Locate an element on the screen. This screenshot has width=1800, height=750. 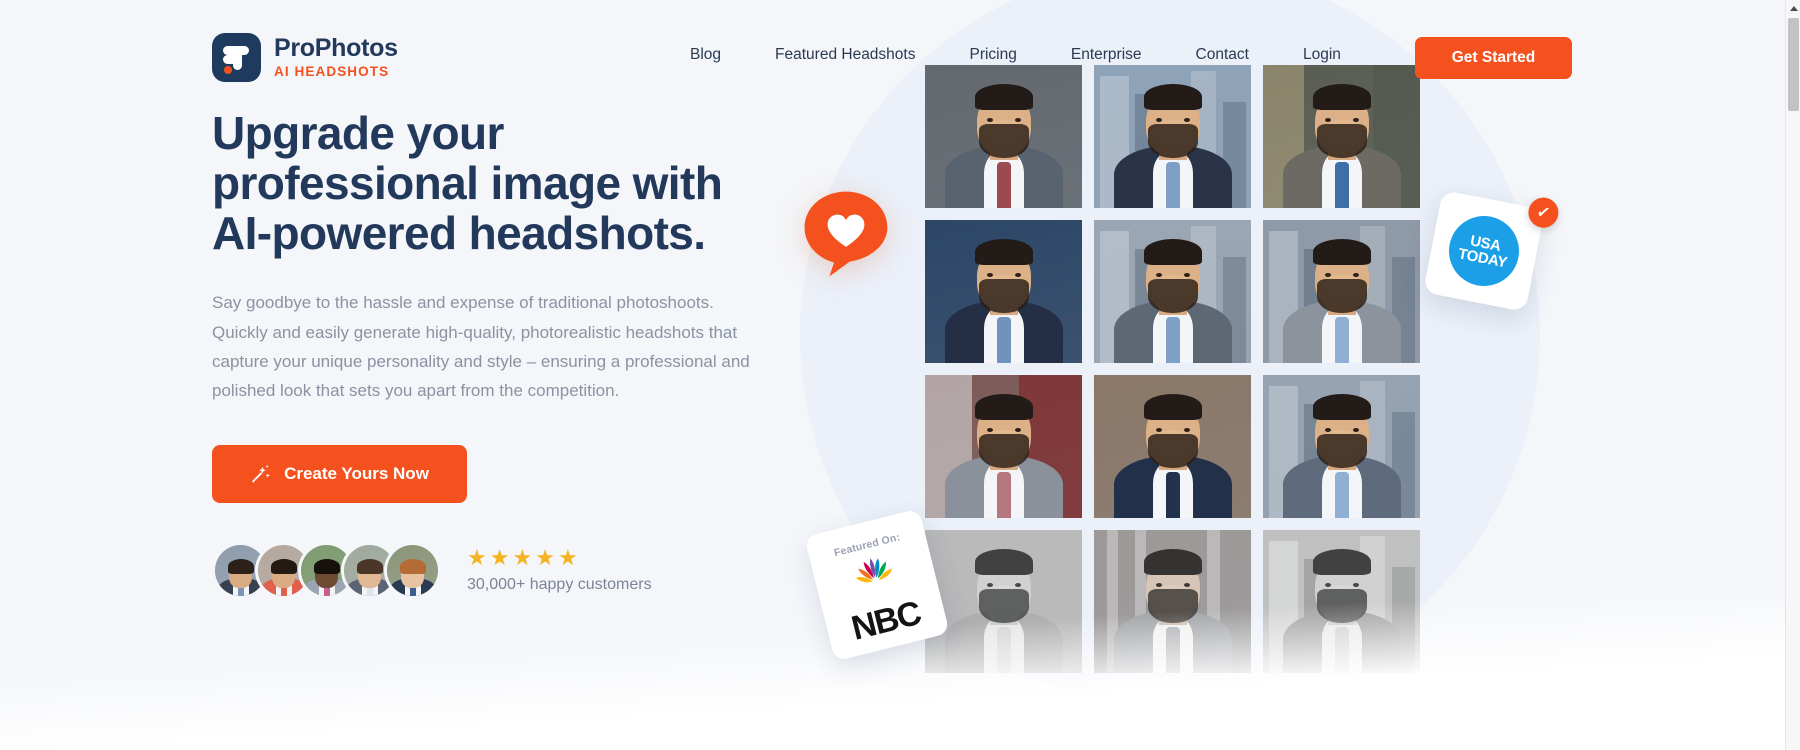
brand-logo: ProPhotos AI HEADSHOTS is located at coordinates (305, 57).